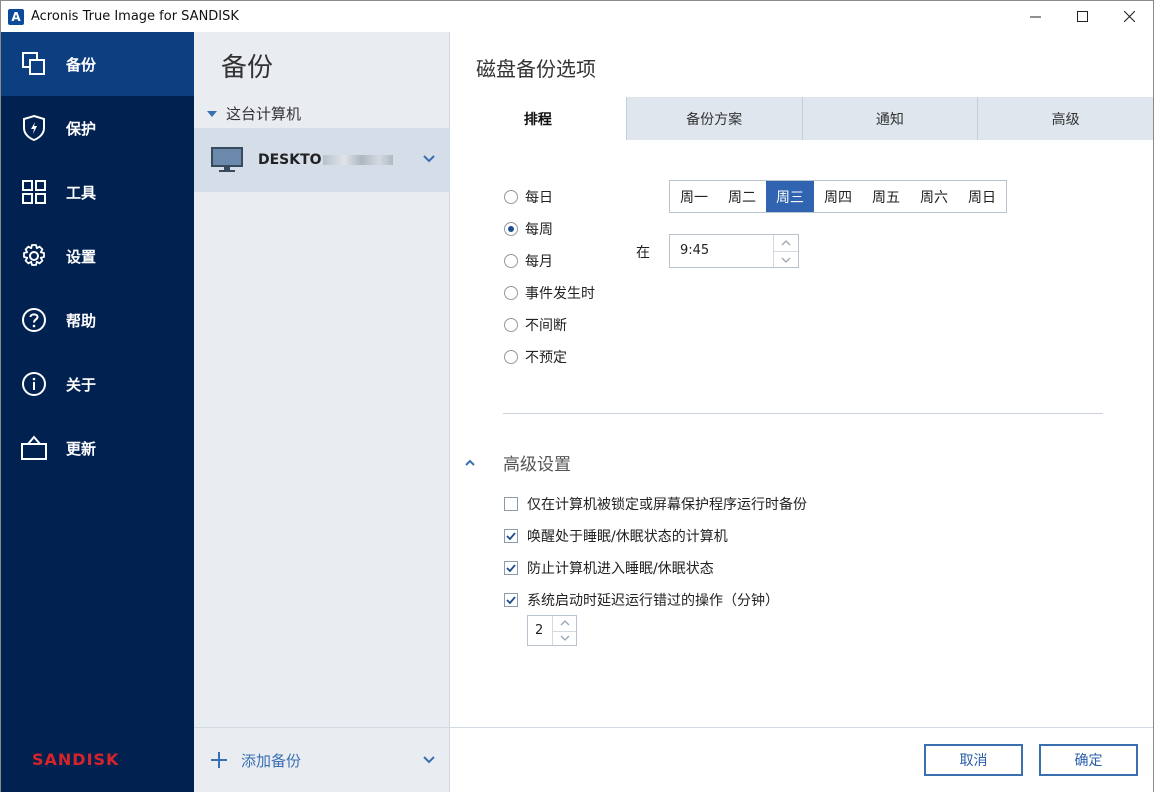 Image resolution: width=1154 pixels, height=792 pixels. I want to click on time-increment-button, so click(786, 243).